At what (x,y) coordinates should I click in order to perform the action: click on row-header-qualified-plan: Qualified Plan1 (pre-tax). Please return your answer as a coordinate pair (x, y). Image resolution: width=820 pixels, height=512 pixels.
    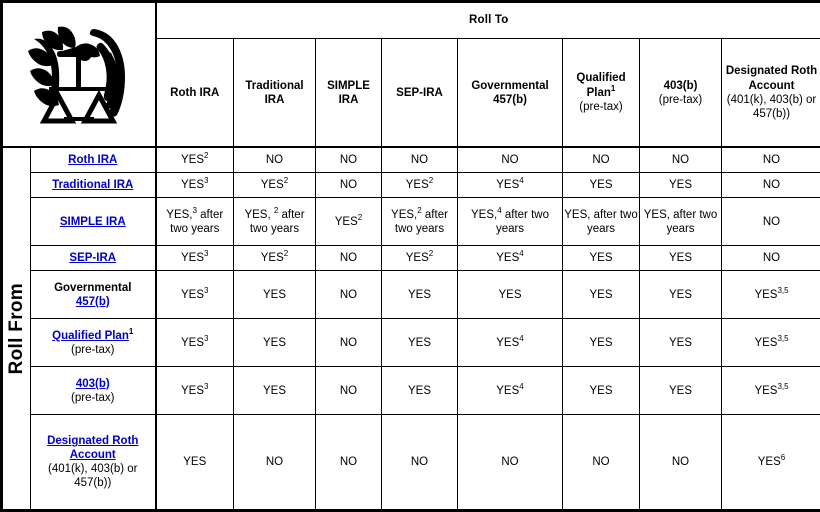
    Looking at the image, I should click on (93, 343).